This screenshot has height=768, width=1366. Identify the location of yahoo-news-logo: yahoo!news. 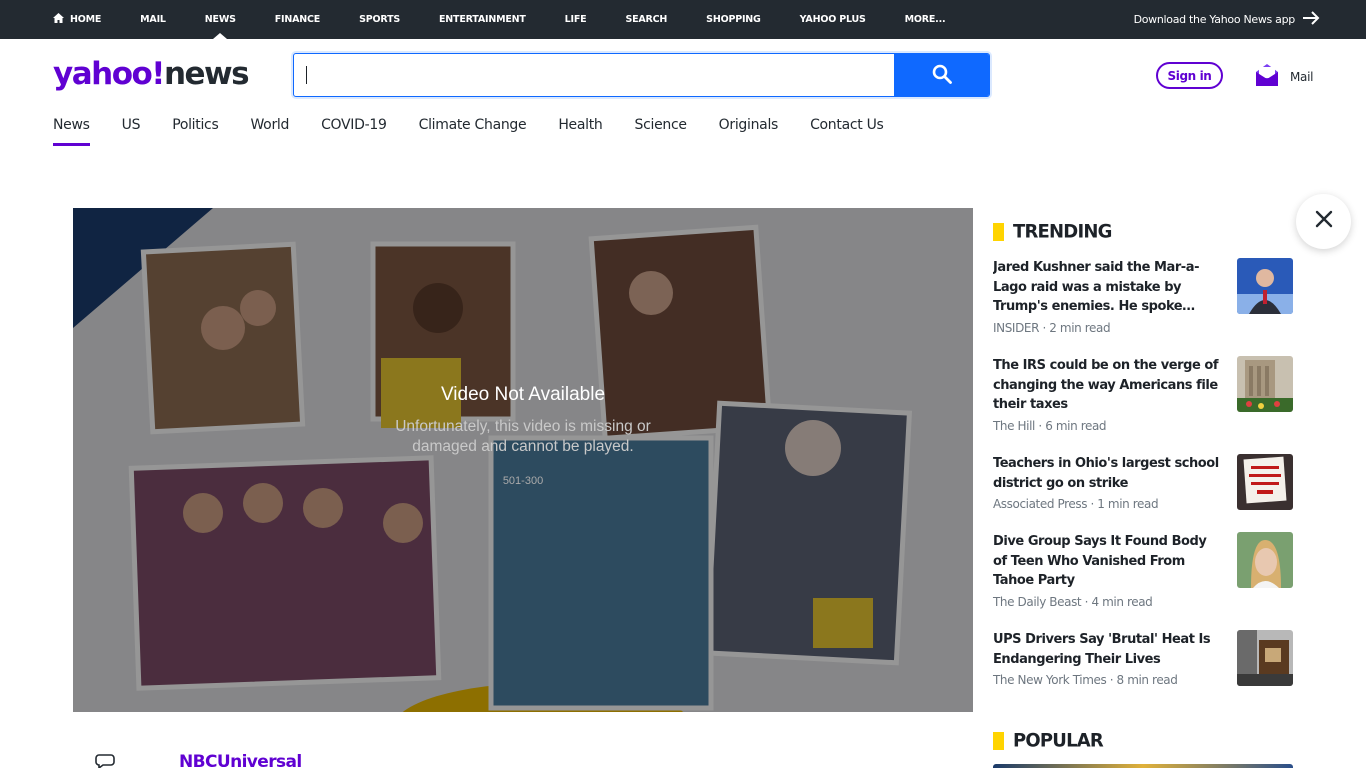
(151, 74).